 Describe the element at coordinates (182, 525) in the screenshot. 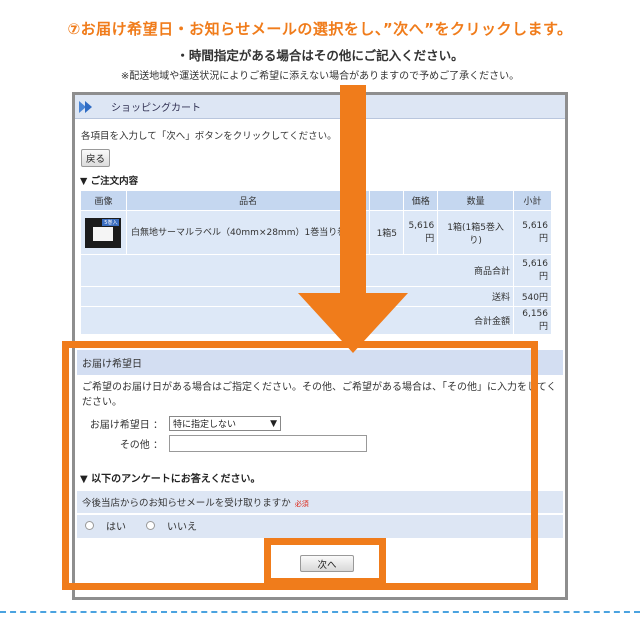

I see `radio-no-label: いいえ` at that location.